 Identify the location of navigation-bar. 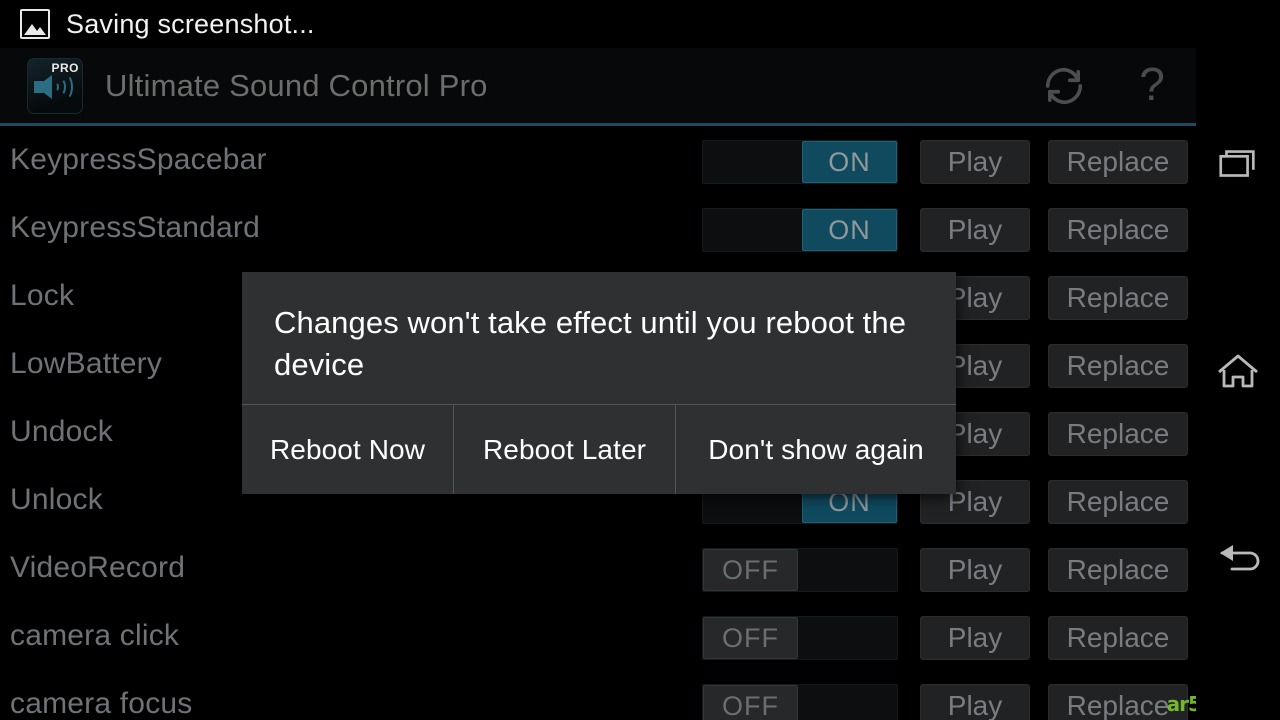
(1238, 360).